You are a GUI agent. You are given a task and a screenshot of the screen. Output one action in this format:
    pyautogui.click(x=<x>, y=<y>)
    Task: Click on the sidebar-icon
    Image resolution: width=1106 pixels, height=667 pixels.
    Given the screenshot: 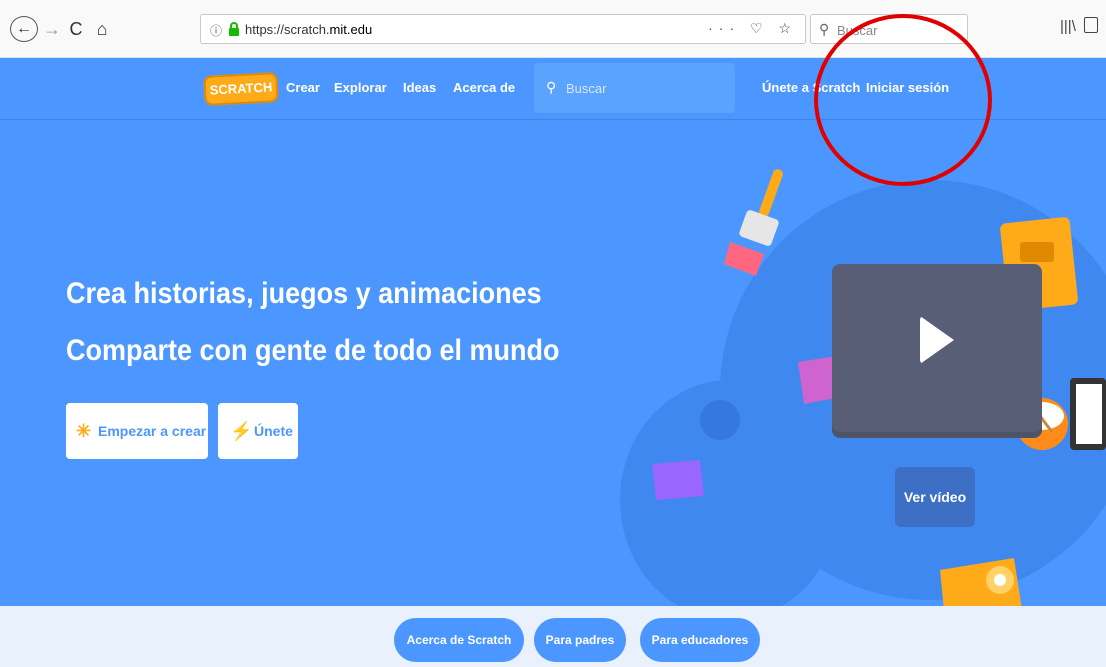 What is the action you would take?
    pyautogui.click(x=1091, y=25)
    